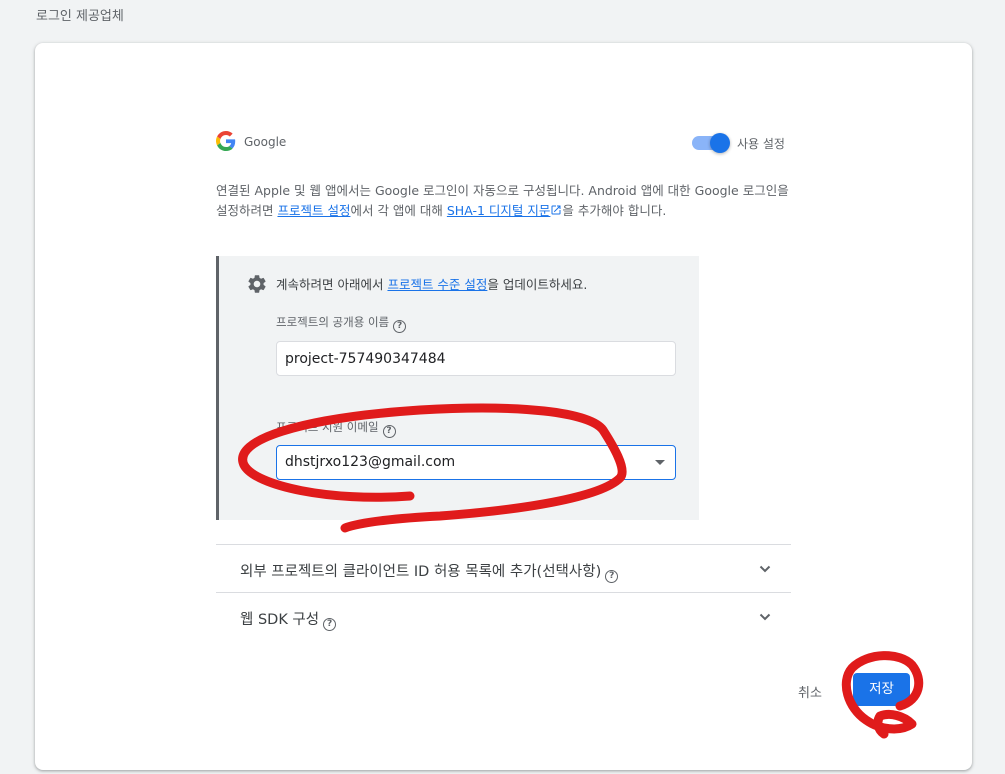  Describe the element at coordinates (614, 210) in the screenshot. I see `description-text-3: 을 추가해야 합니다.` at that location.